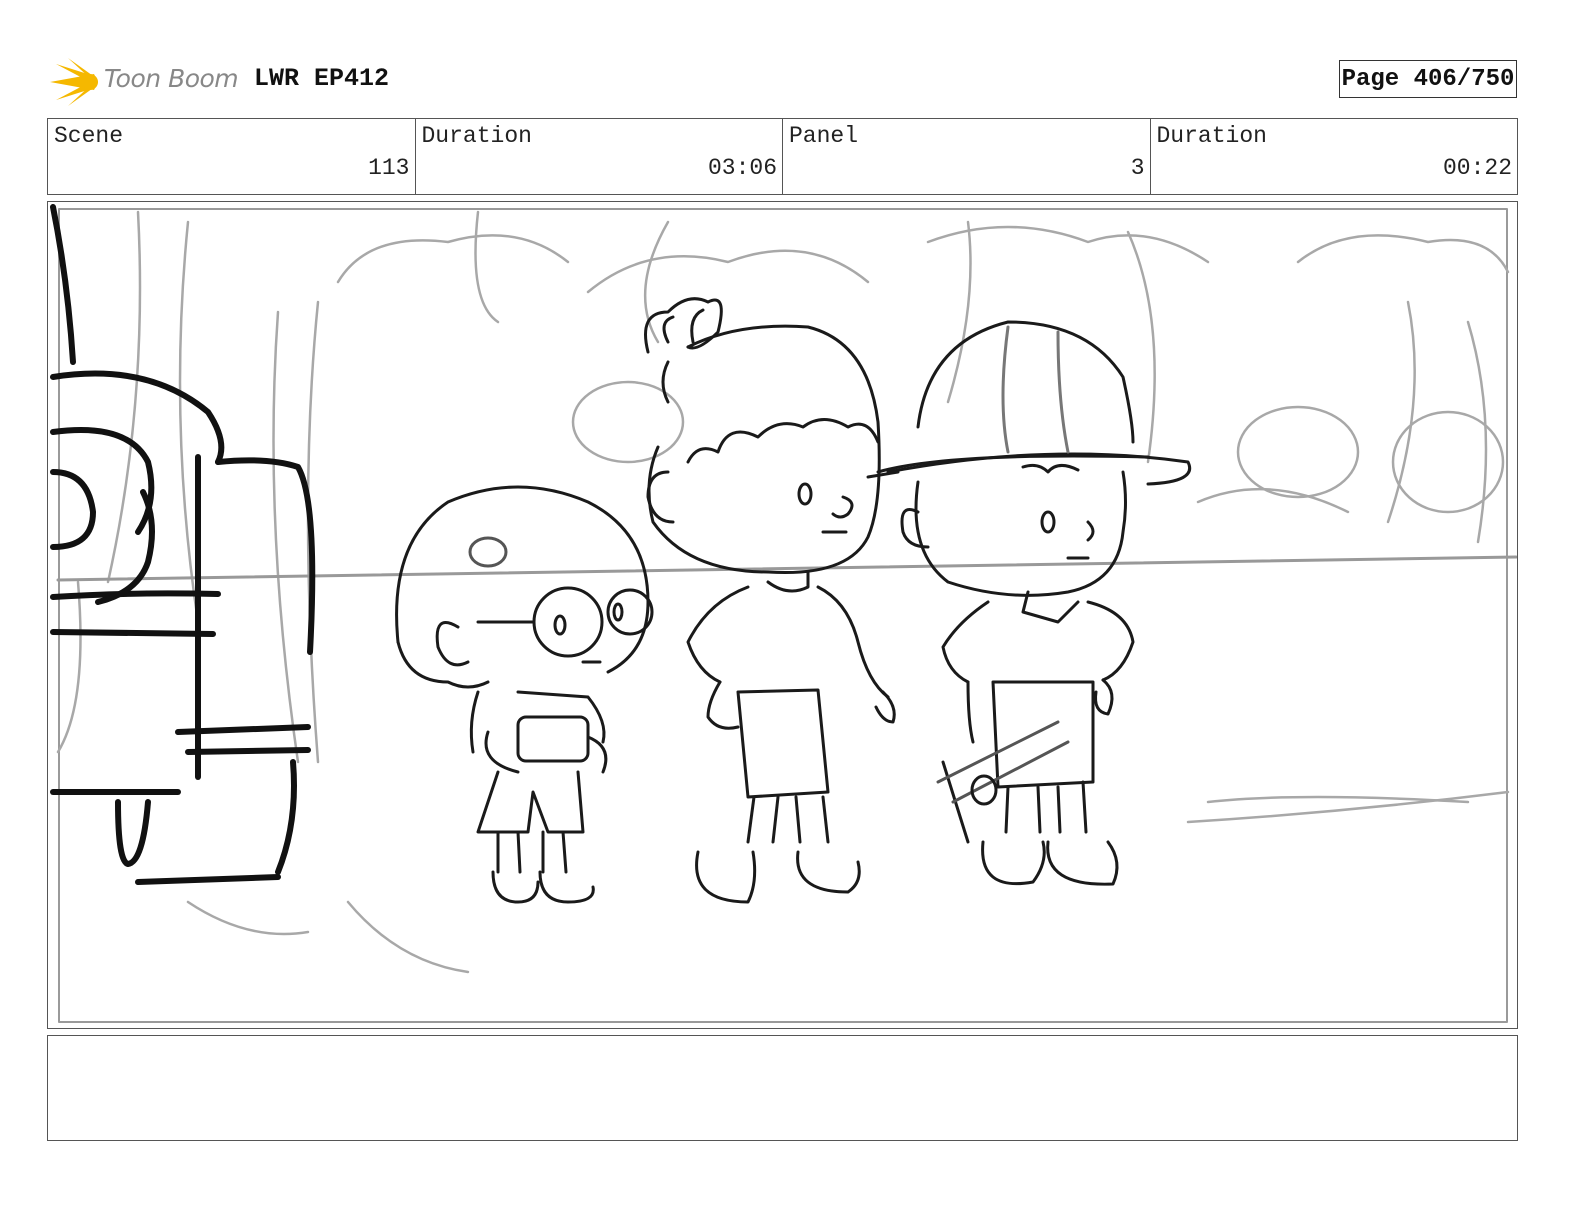  I want to click on scene-value: 113, so click(389, 168).